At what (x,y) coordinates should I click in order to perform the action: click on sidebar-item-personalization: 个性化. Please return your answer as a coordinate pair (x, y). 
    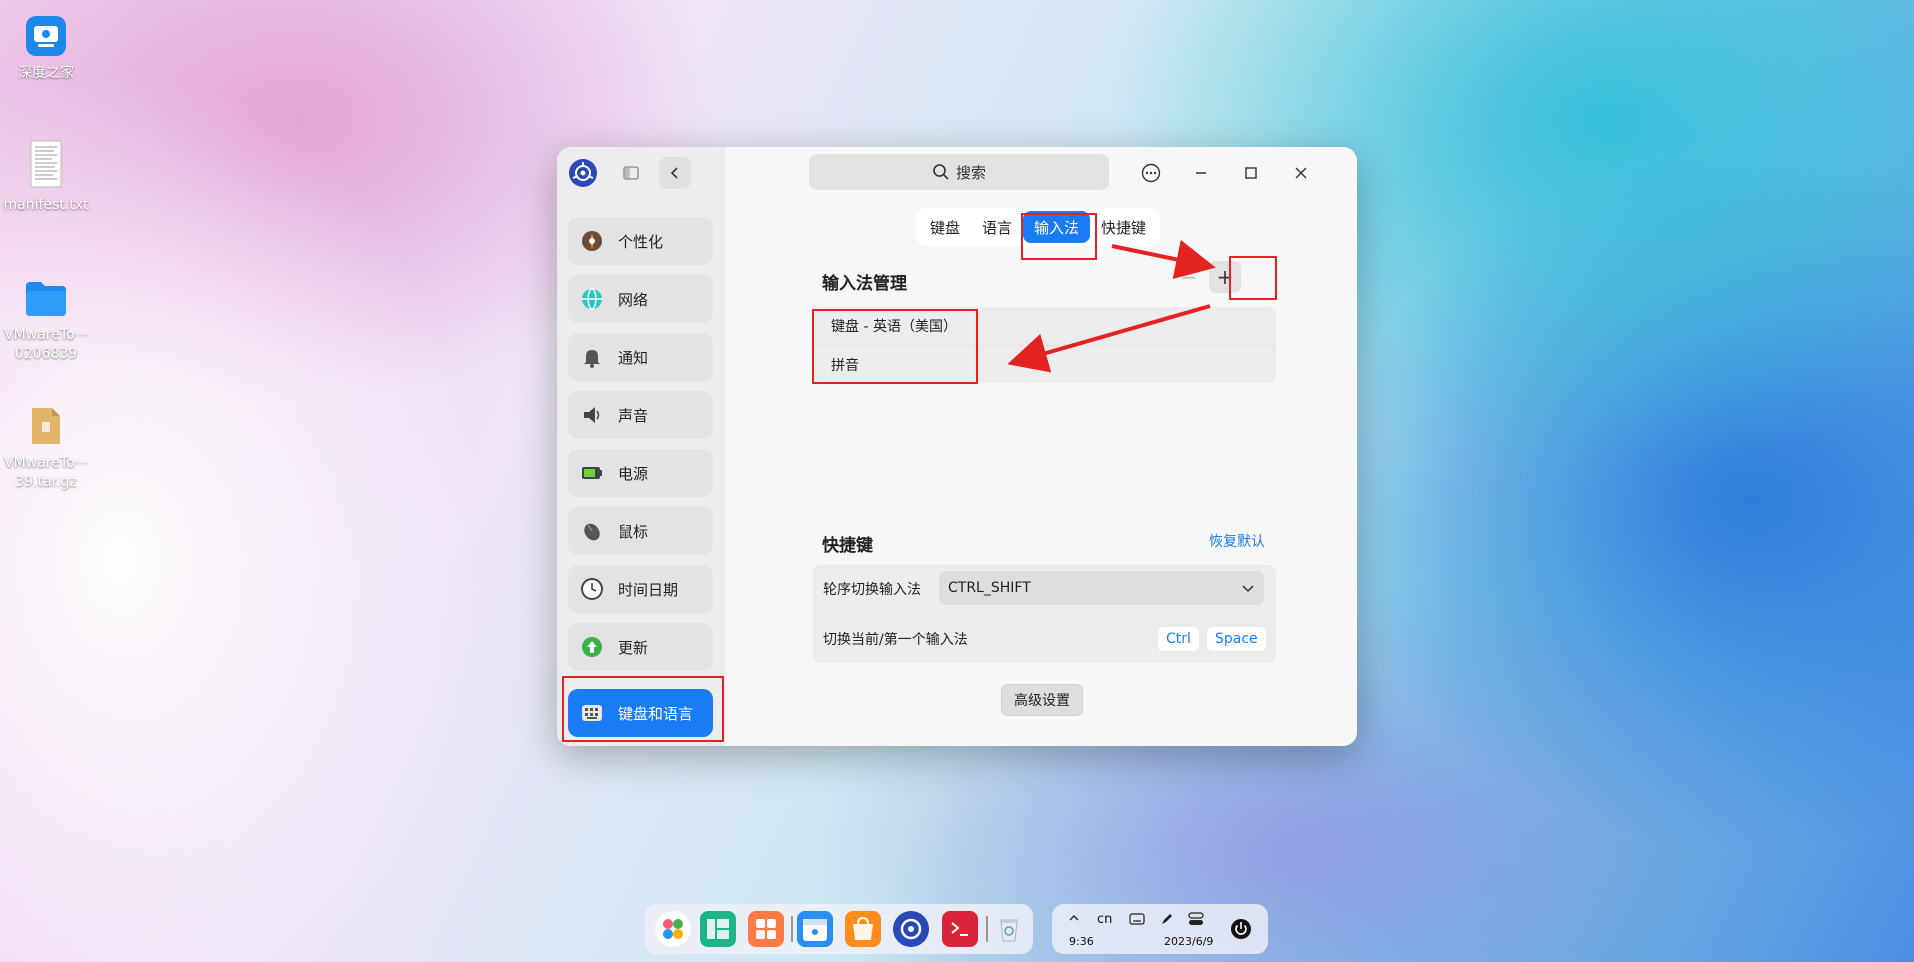
    Looking at the image, I should click on (640, 241).